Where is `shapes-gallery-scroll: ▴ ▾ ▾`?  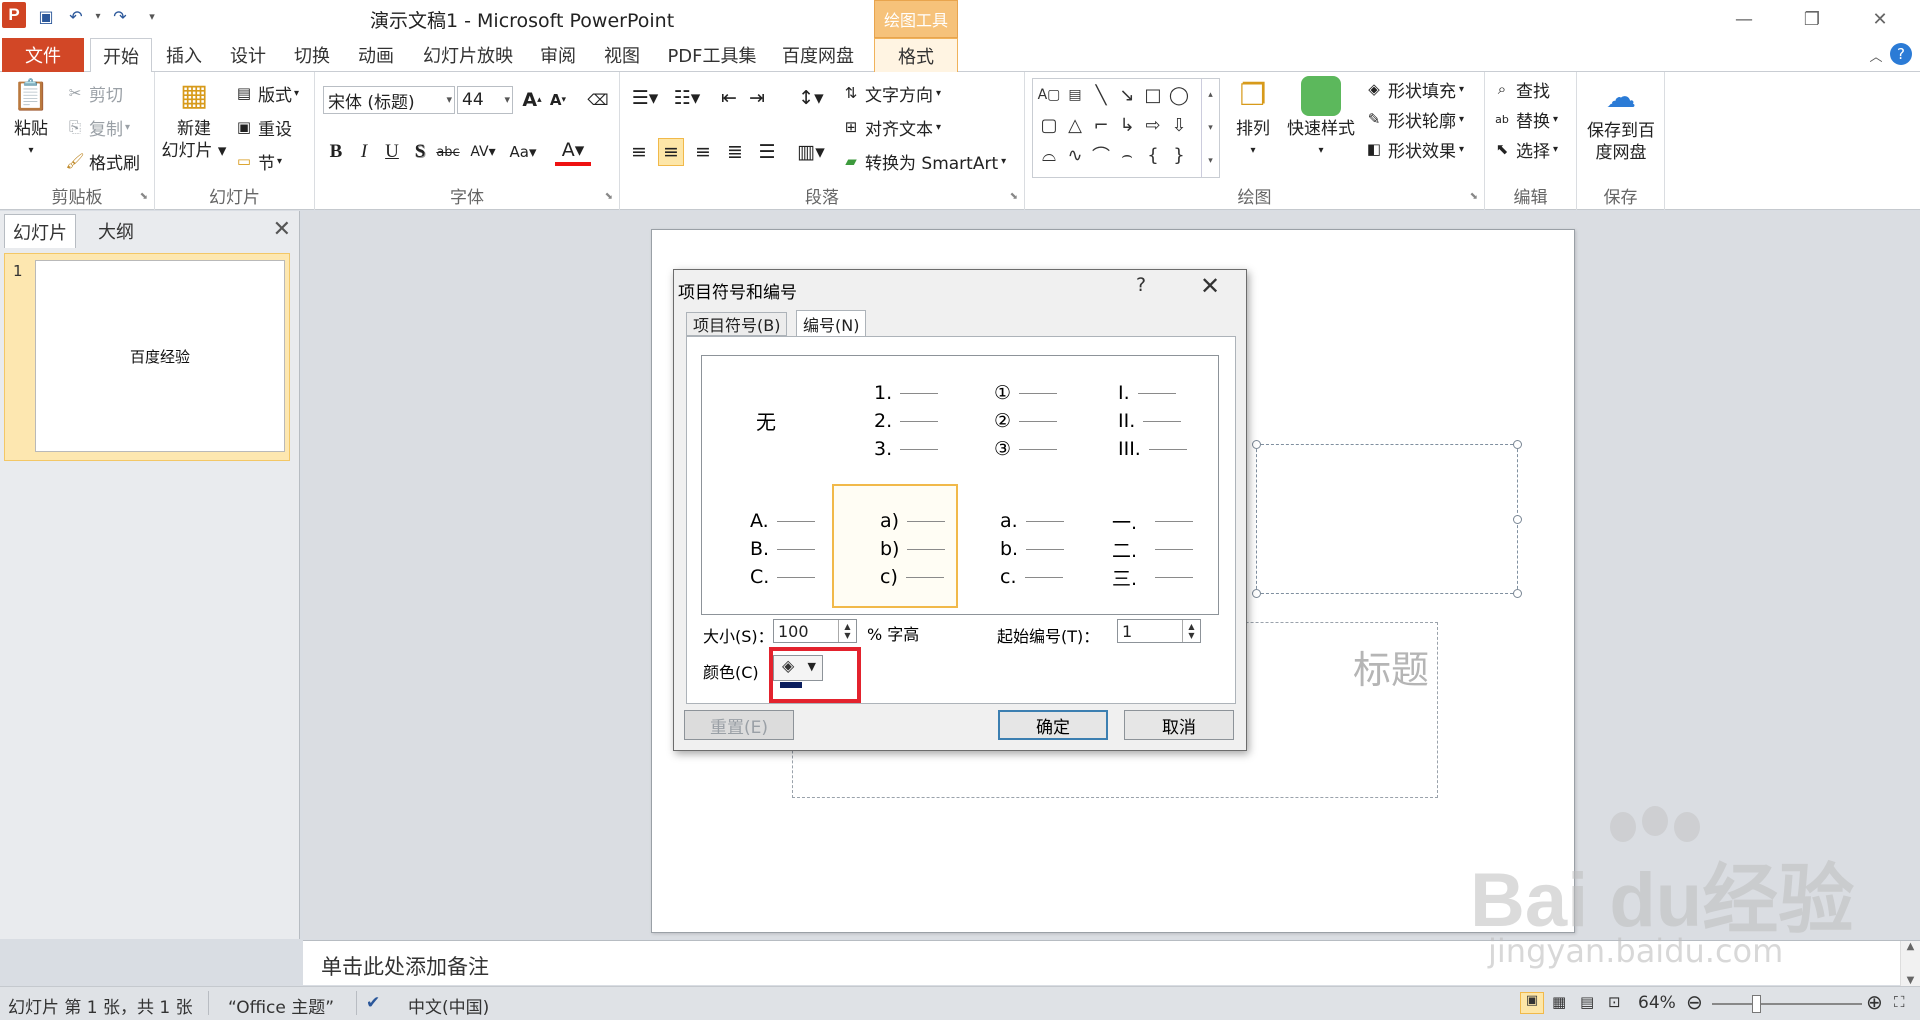
shapes-gallery-scroll: ▴ ▾ ▾ is located at coordinates (1210, 128).